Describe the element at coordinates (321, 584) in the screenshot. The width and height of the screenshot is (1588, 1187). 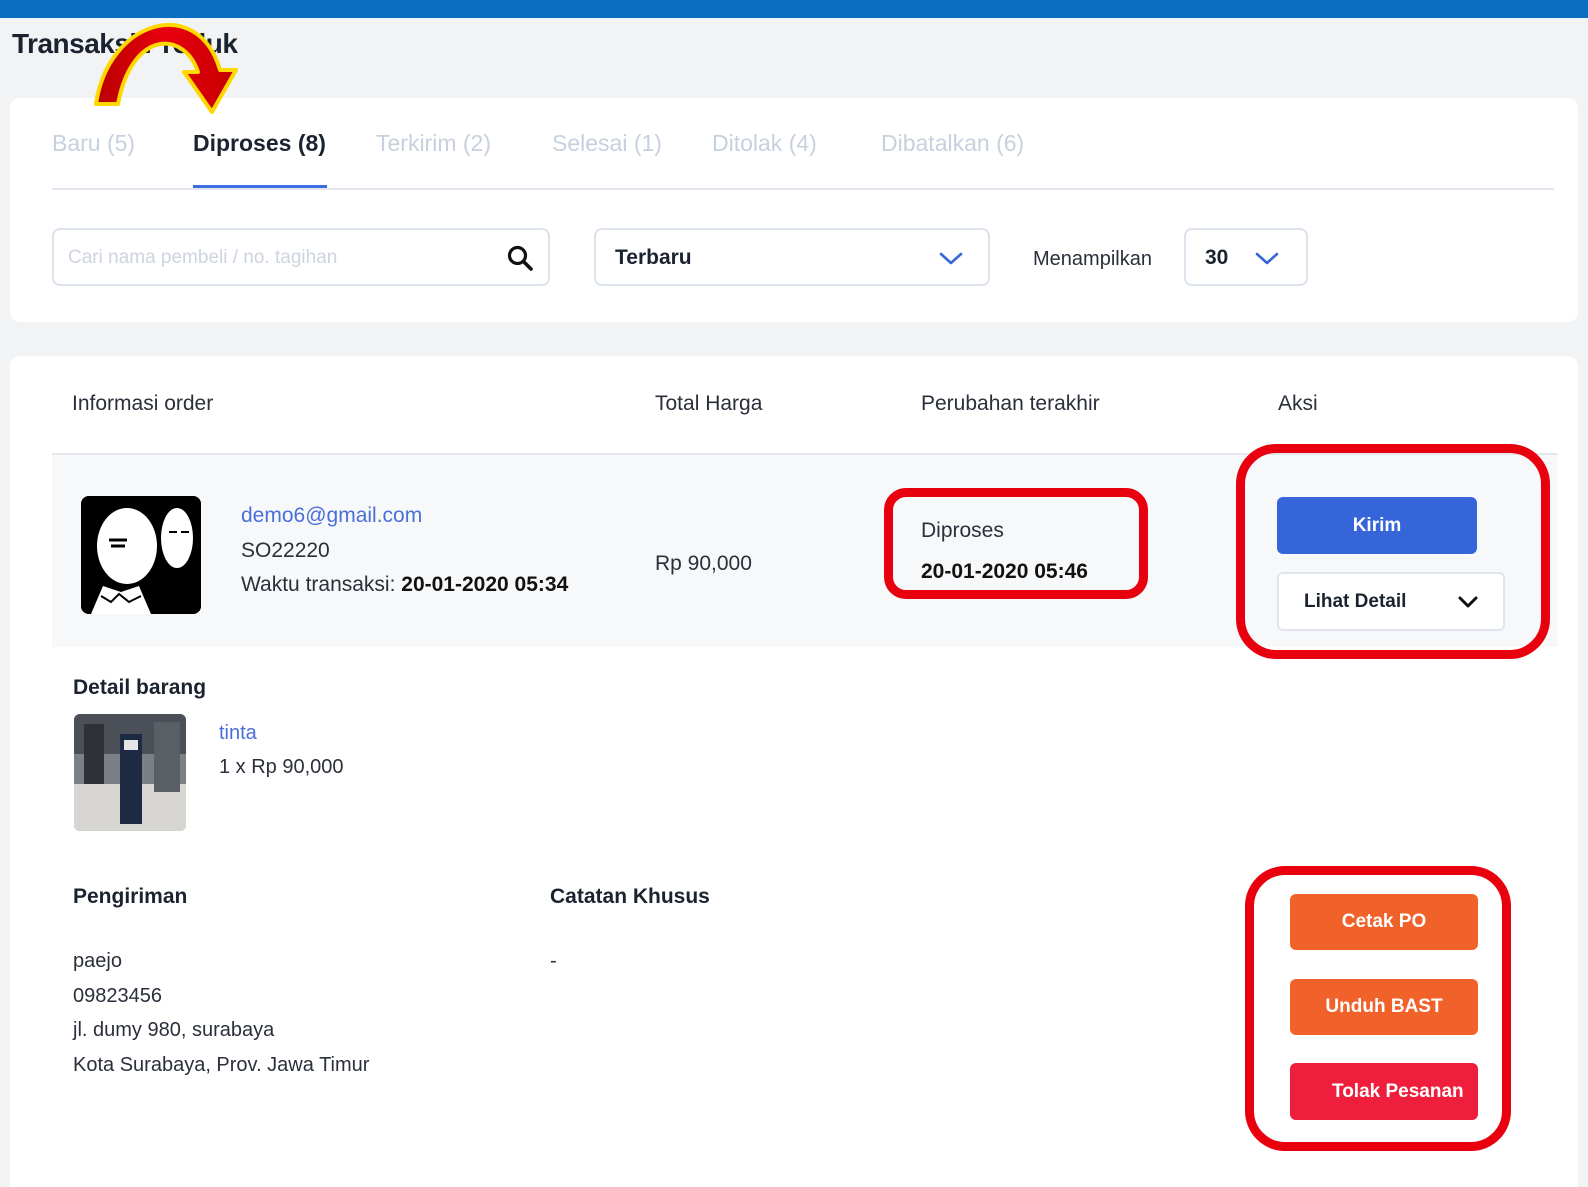
I see `transaction-time-label: Waktu transaksi:` at that location.